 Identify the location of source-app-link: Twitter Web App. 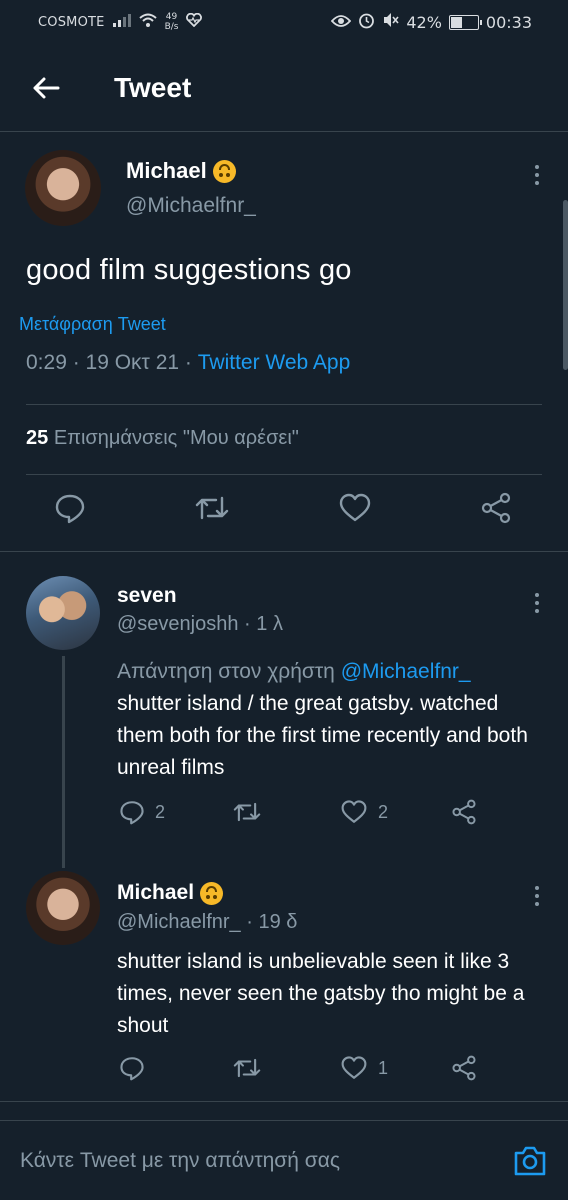
(274, 362).